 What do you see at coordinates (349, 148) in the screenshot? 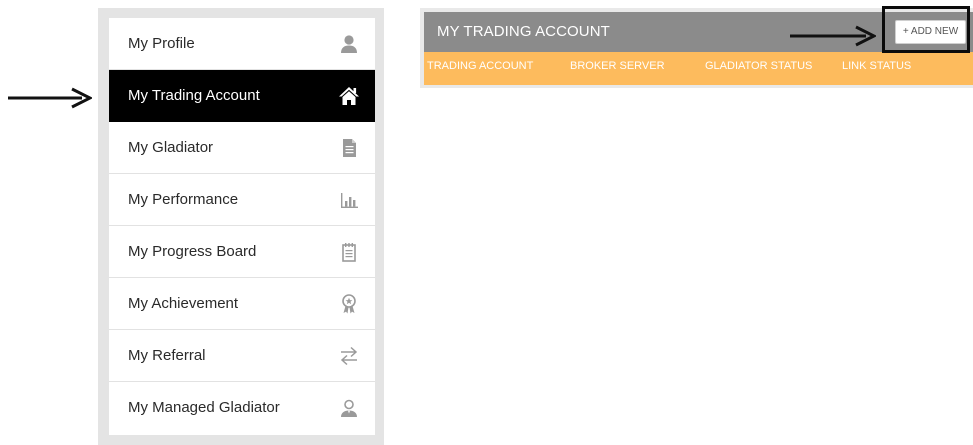
I see `document-icon` at bounding box center [349, 148].